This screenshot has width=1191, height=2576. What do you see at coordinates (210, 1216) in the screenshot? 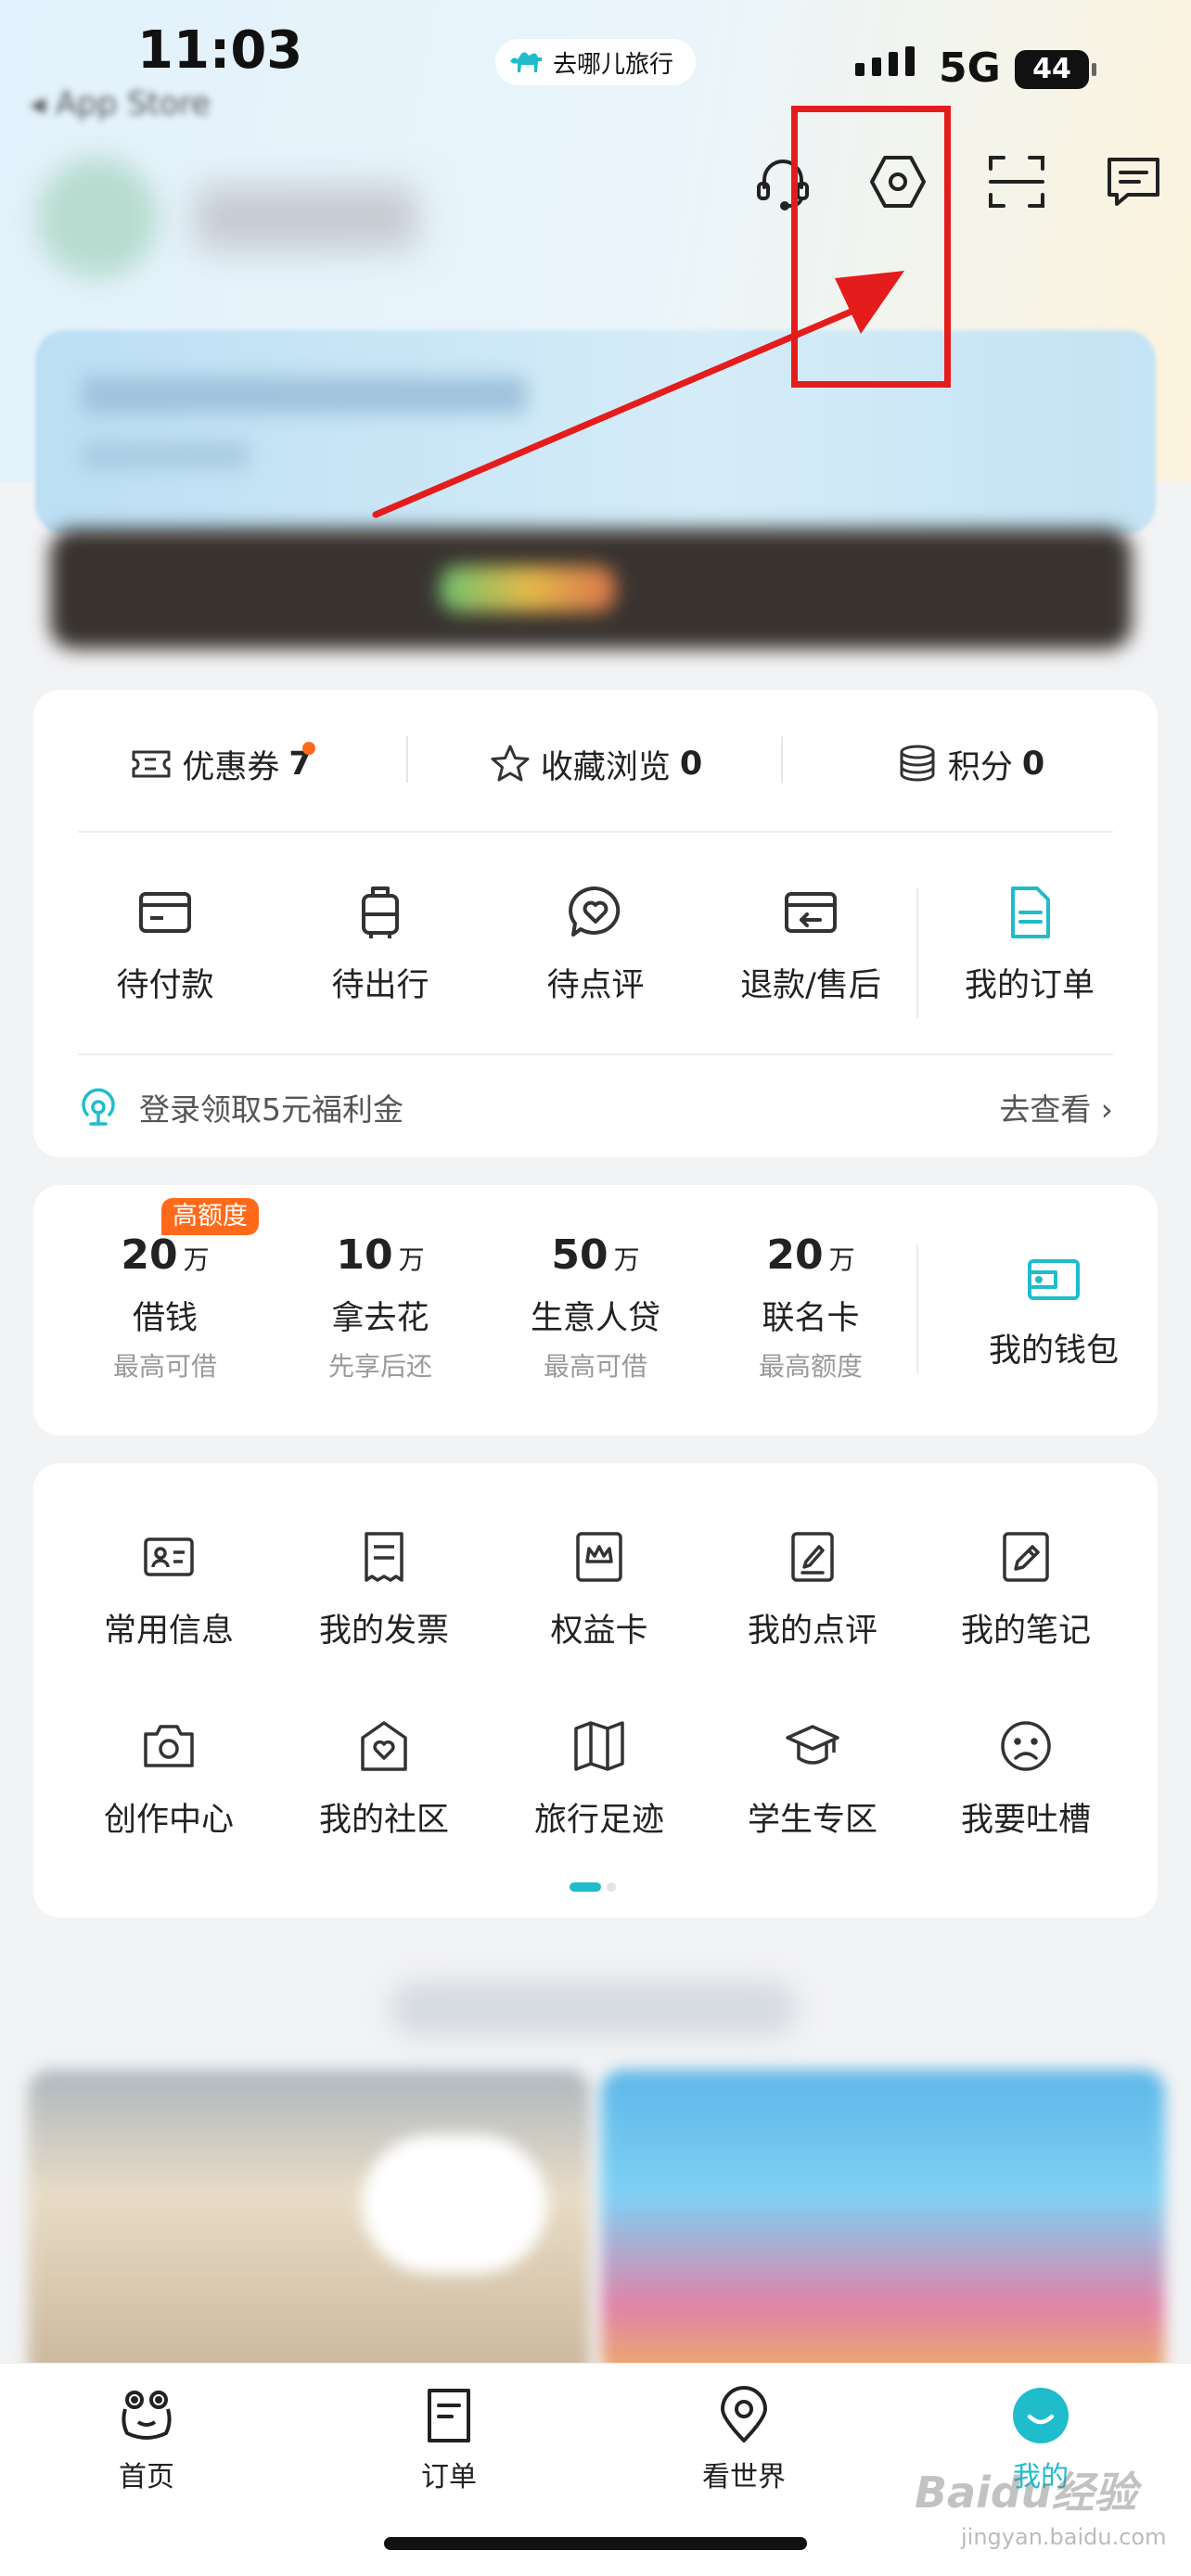
I see `high-limit-badge: 高额度` at bounding box center [210, 1216].